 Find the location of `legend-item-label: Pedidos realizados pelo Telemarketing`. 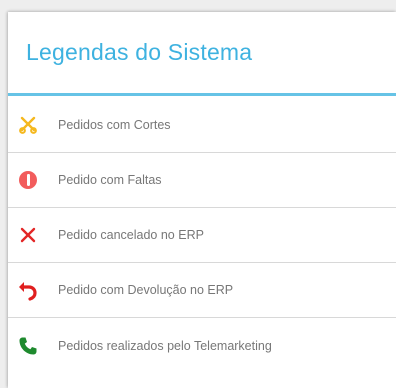

legend-item-label: Pedidos realizados pelo Telemarketing is located at coordinates (165, 345).